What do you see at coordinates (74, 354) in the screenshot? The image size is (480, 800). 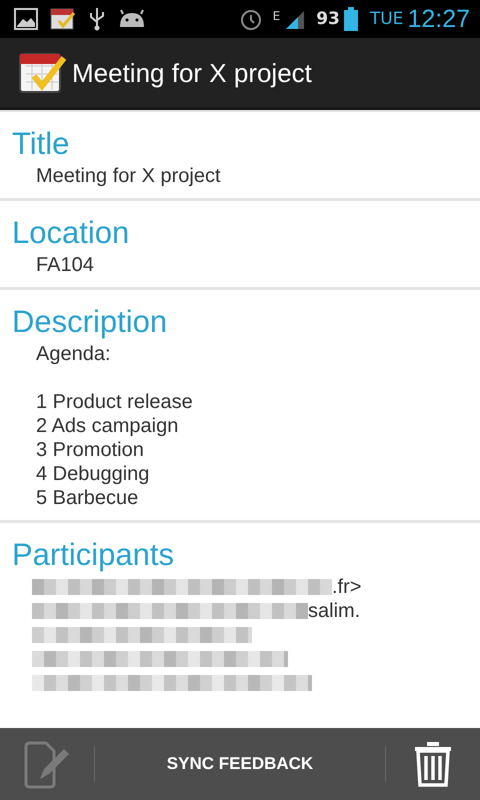 I see `section-text: Agenda:` at bounding box center [74, 354].